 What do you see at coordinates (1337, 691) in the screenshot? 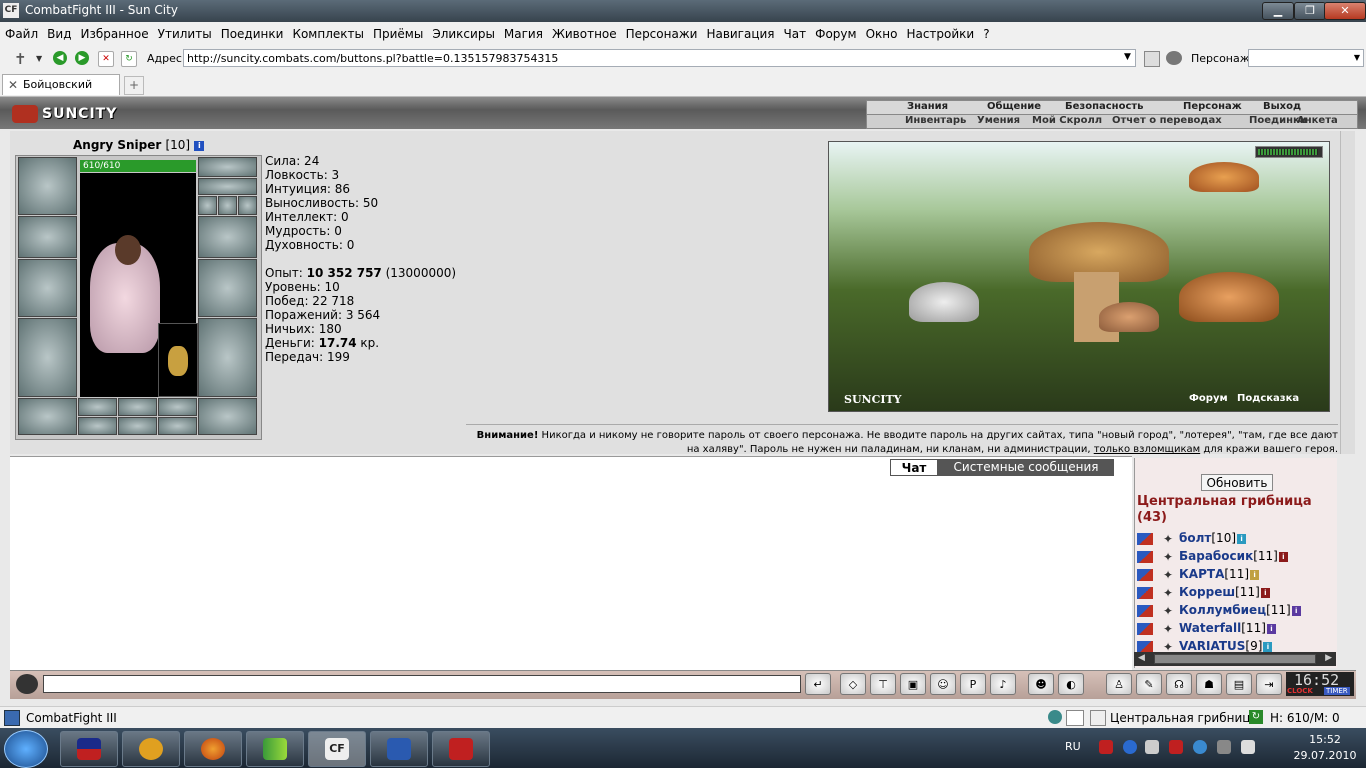
I see `timer-label: TIMER` at bounding box center [1337, 691].